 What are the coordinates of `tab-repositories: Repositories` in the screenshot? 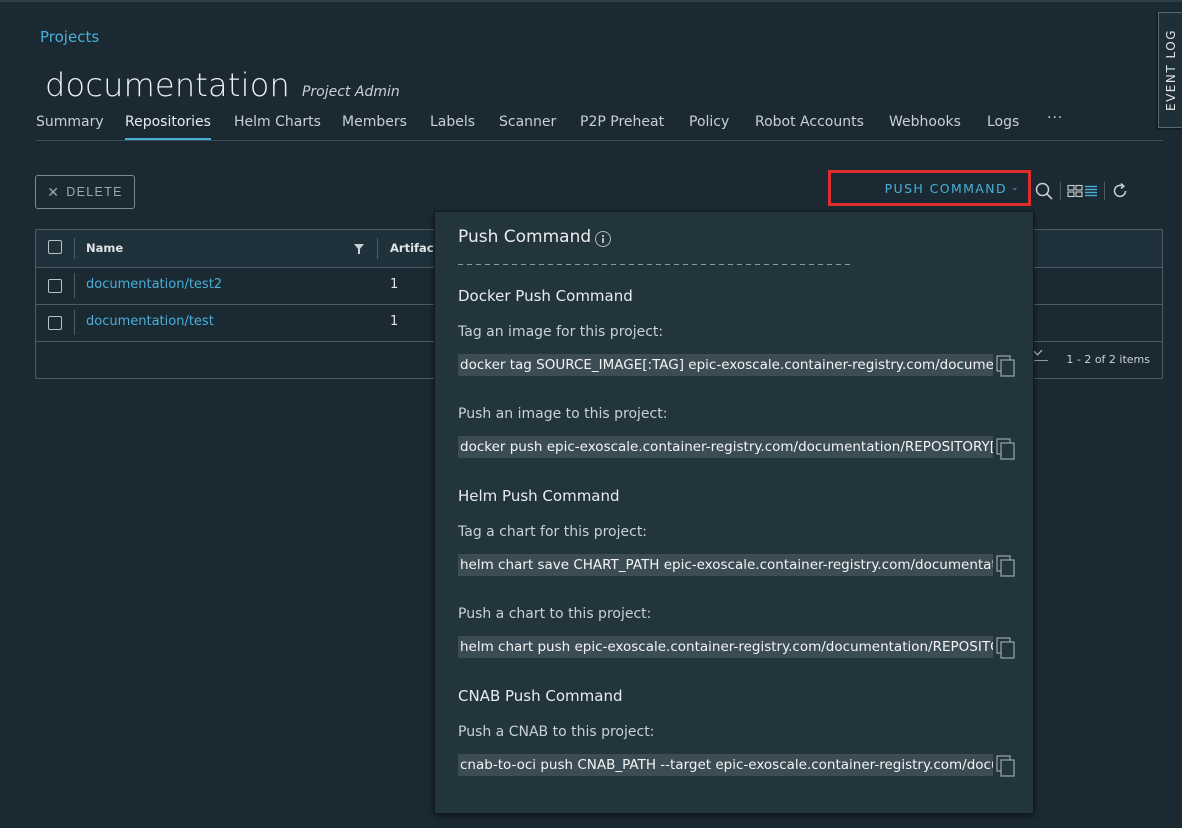 It's located at (168, 127).